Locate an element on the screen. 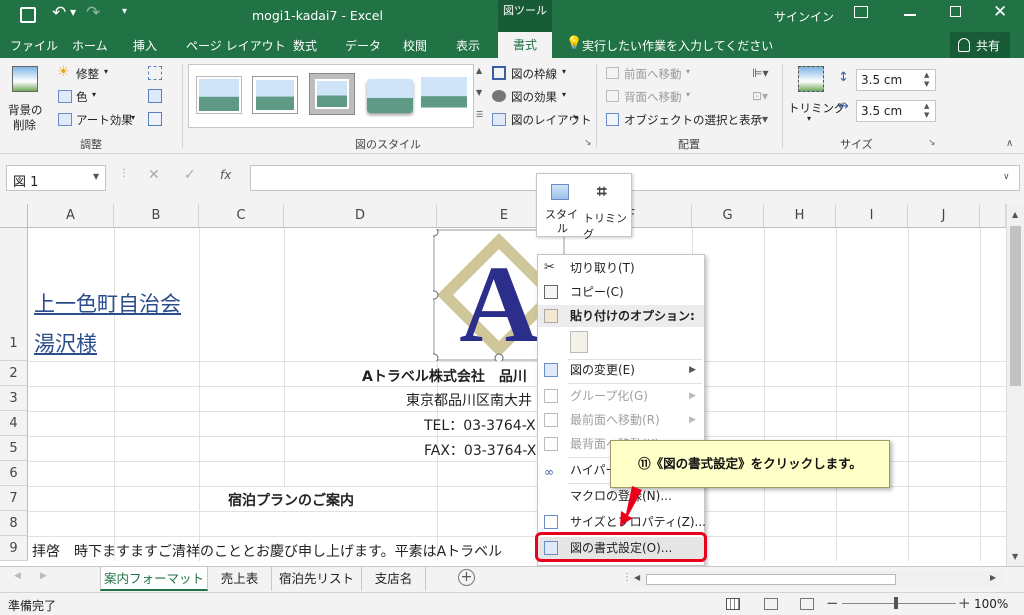 The width and height of the screenshot is (1024, 615). close-icon: ✕ is located at coordinates (1000, 12).